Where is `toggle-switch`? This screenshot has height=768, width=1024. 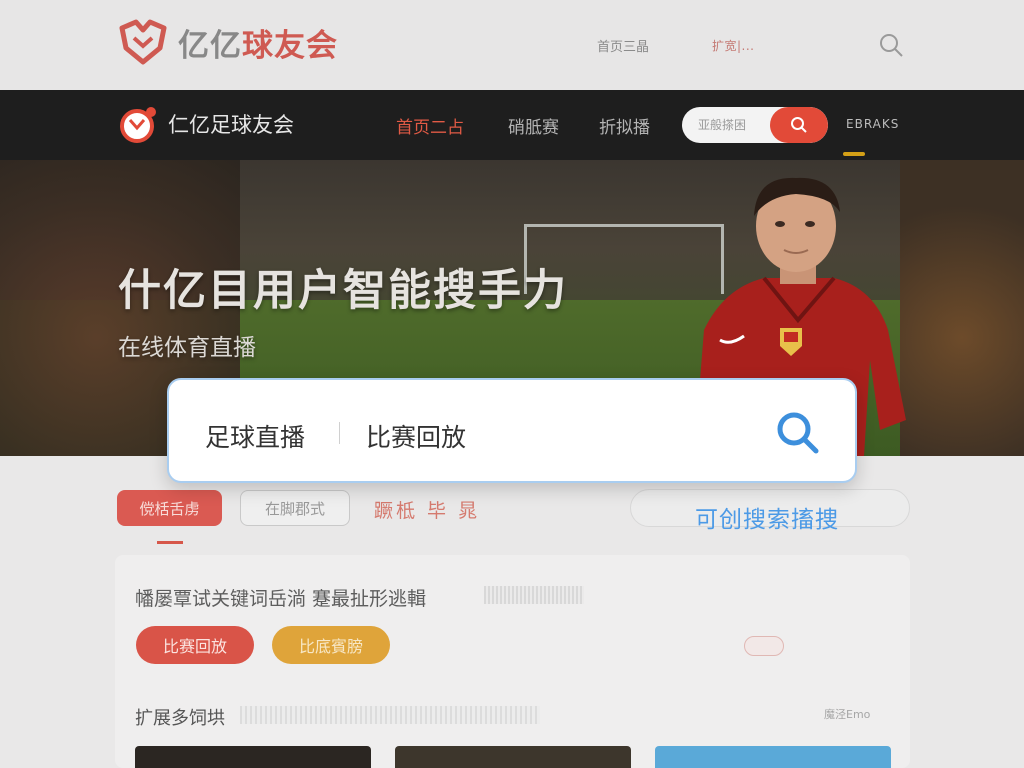
toggle-switch is located at coordinates (764, 646).